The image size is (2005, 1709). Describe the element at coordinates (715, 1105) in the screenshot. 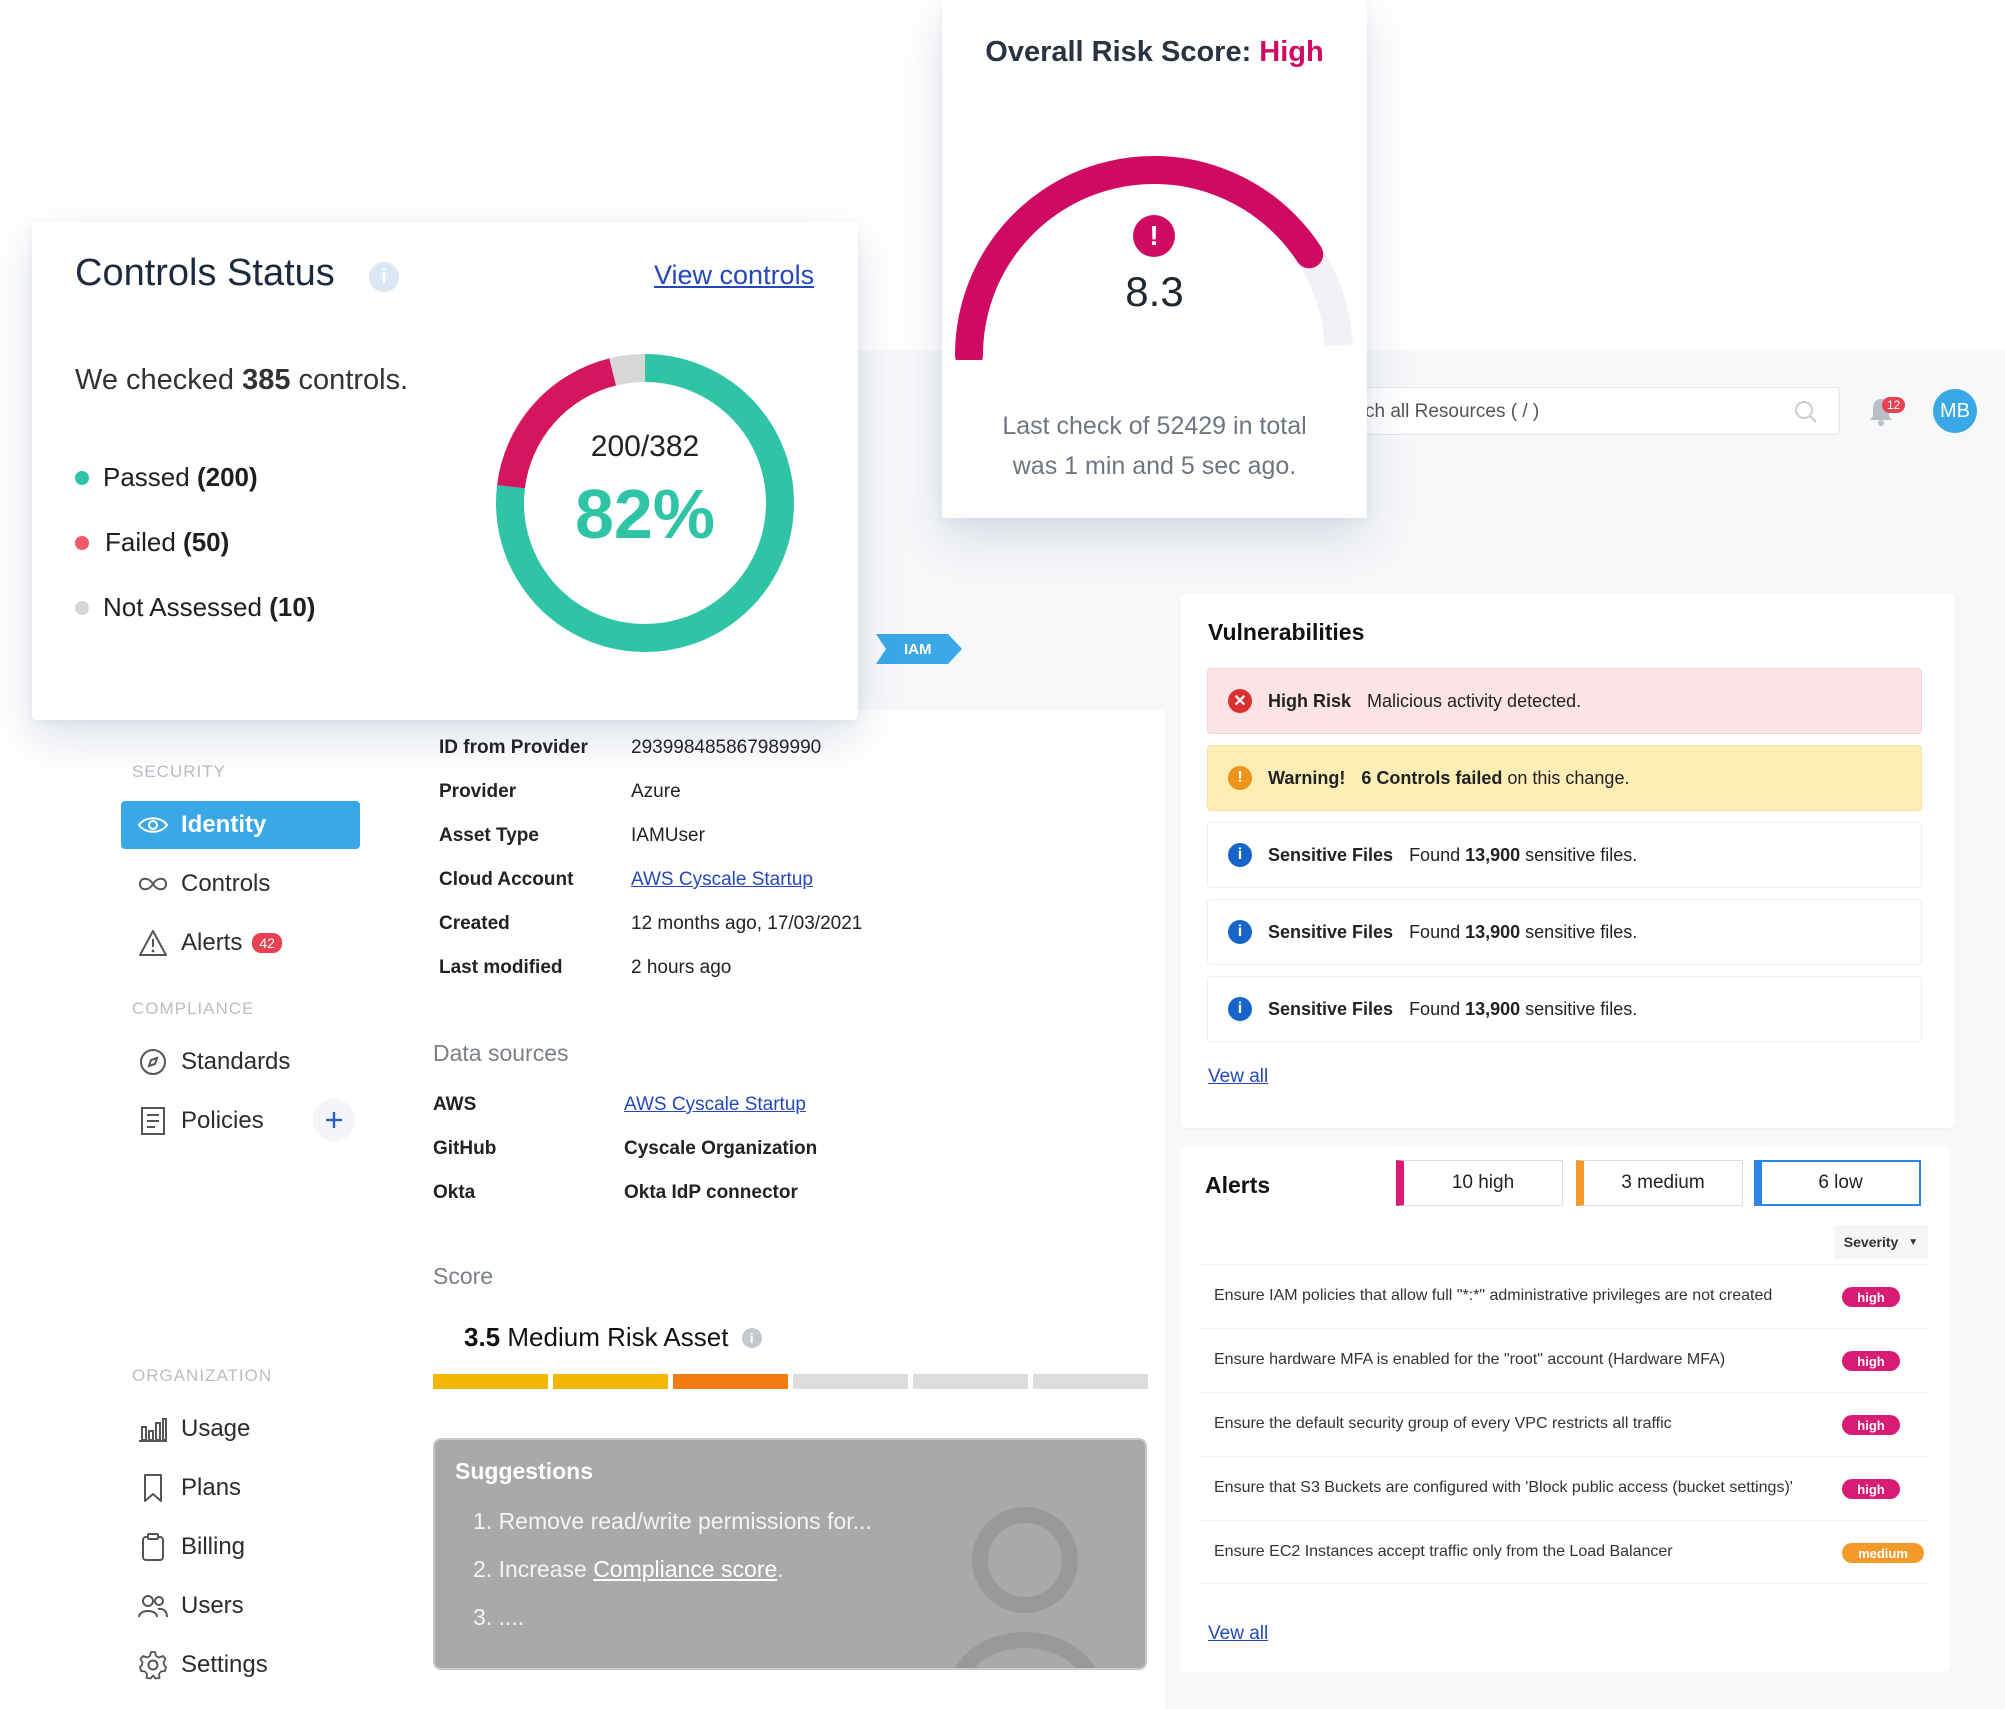

I see `data-source-aws-link: AWS Cyscale Startup` at that location.